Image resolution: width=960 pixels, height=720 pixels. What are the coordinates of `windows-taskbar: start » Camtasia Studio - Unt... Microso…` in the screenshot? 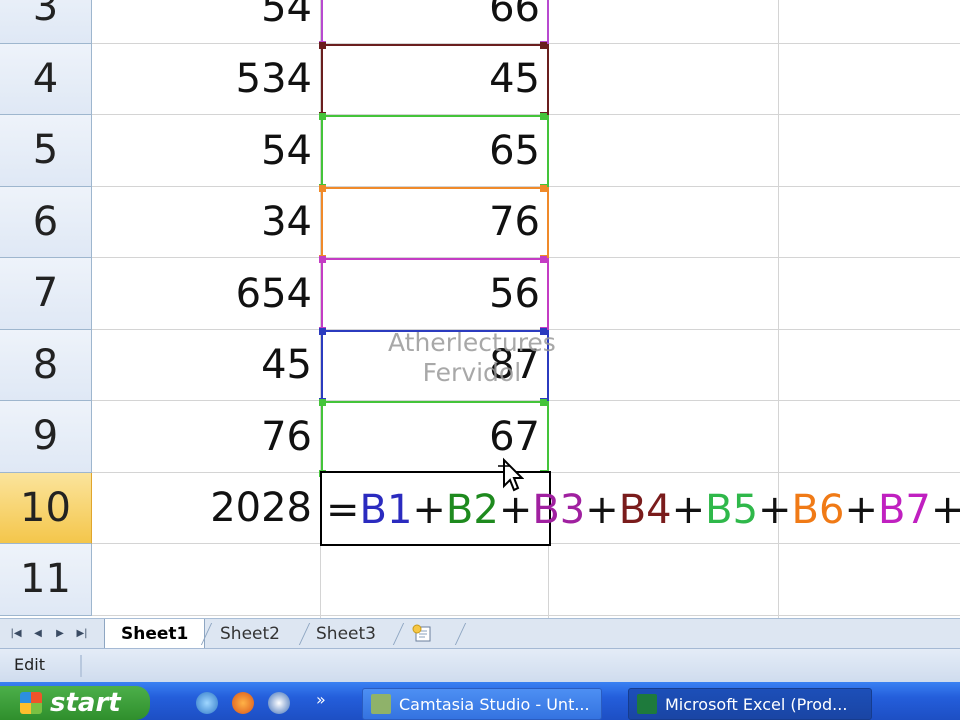 It's located at (480, 701).